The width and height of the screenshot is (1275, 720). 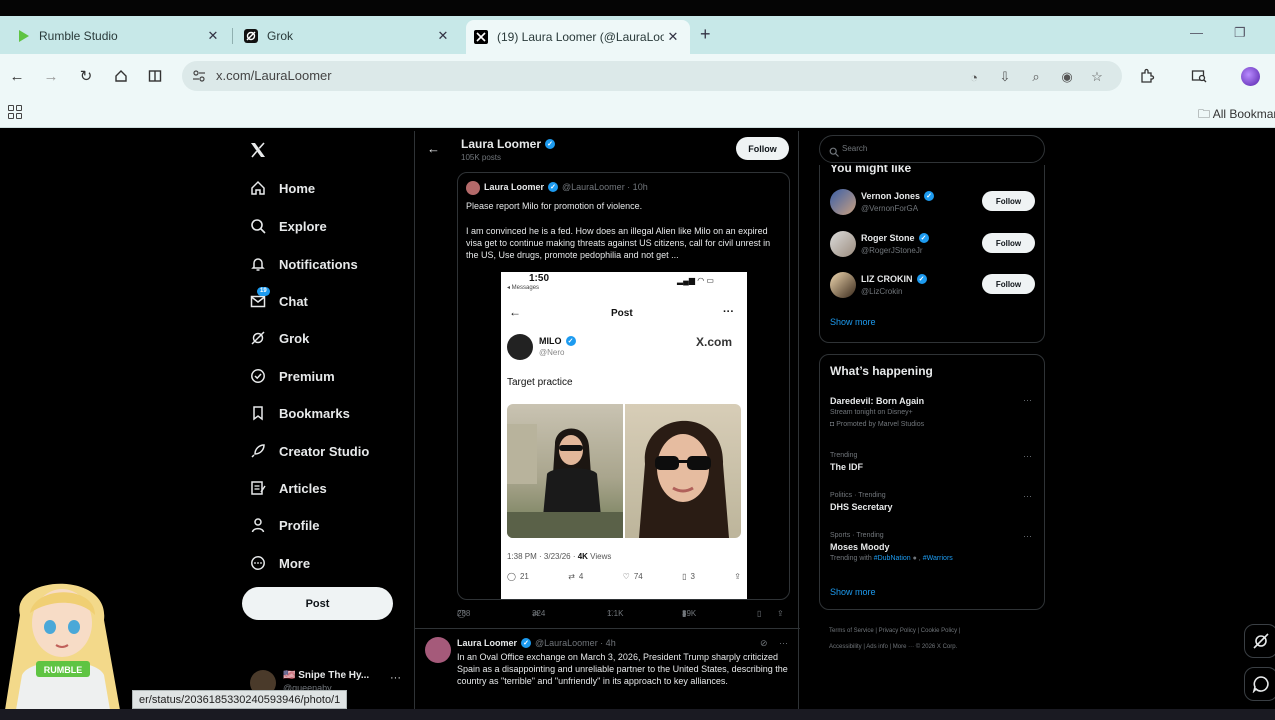 What do you see at coordinates (115, 36) in the screenshot?
I see `tab-rumble-studio: Rumble Studio ✕` at bounding box center [115, 36].